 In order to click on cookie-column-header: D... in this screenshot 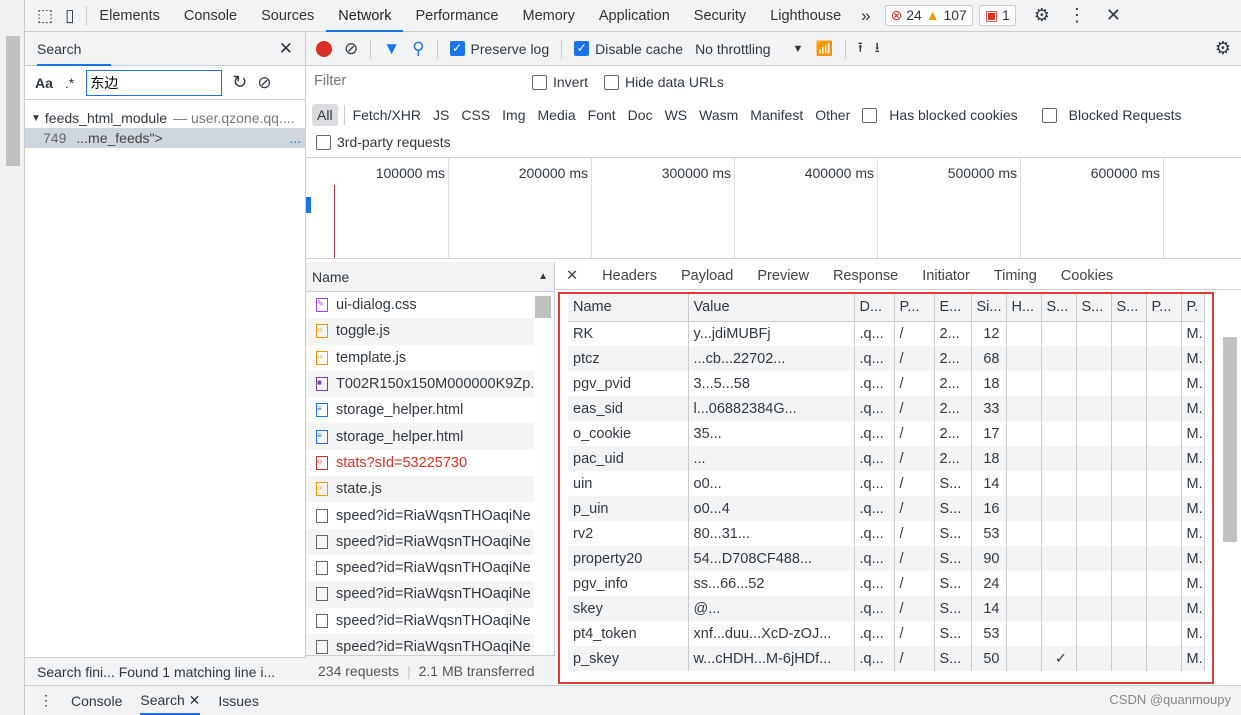, I will do `click(874, 308)`.